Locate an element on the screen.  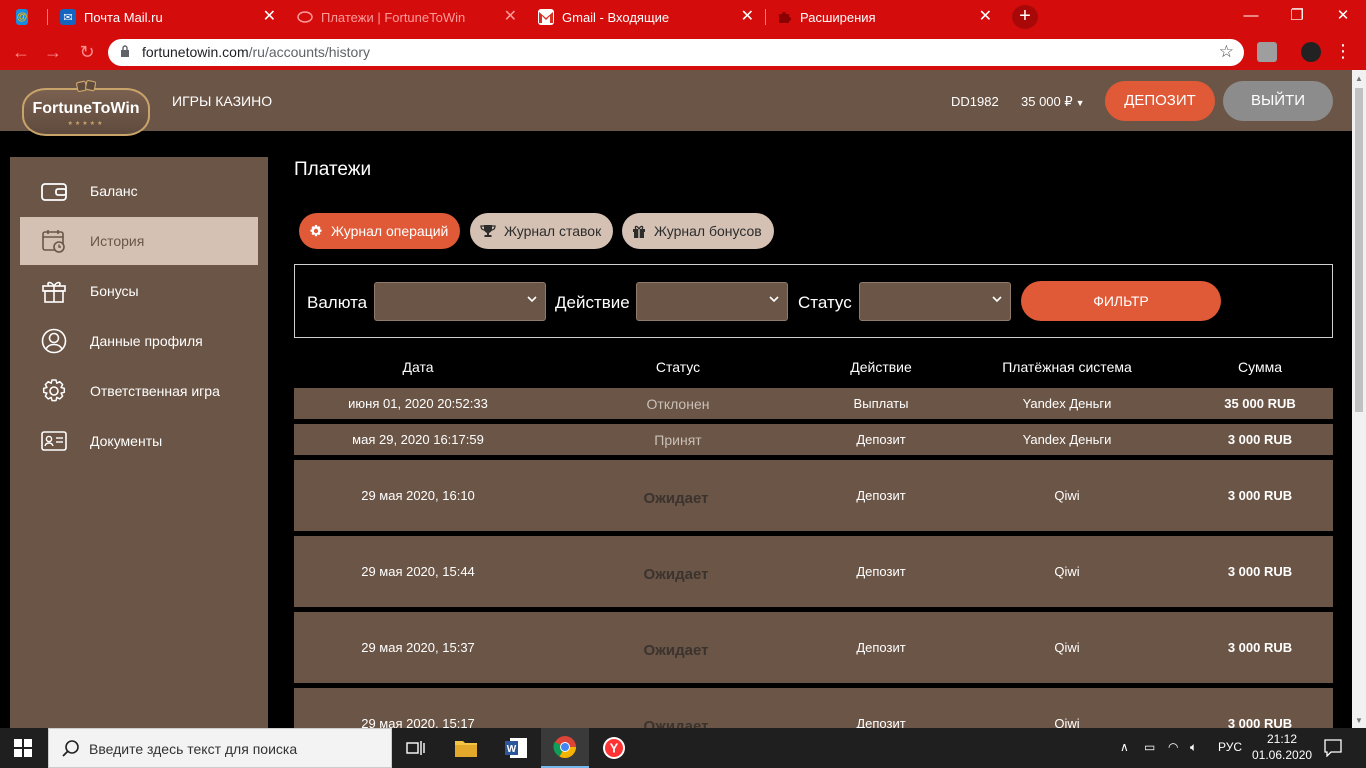
tab-extensions: Расширения ✕ is located at coordinates (883, 17).